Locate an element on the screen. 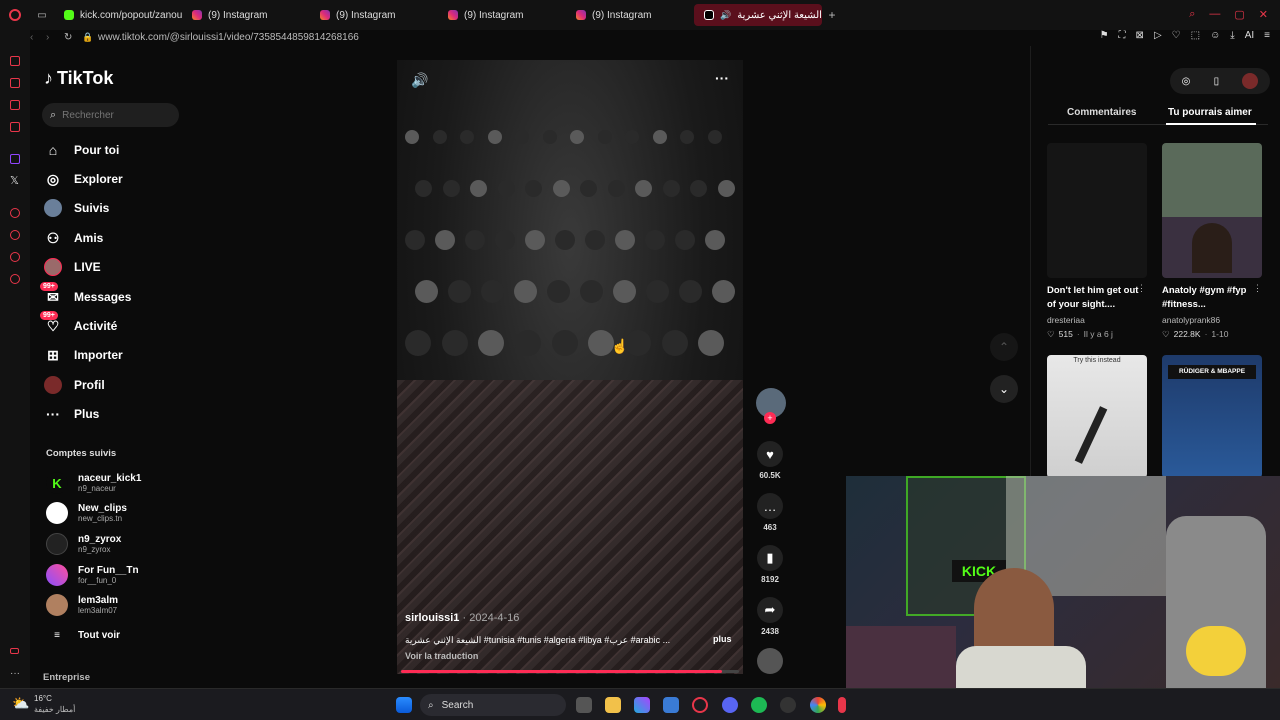 This screenshot has height=720, width=1280. video-thumbnail: RÜDIGER & MBAPPE is located at coordinates (1212, 416).